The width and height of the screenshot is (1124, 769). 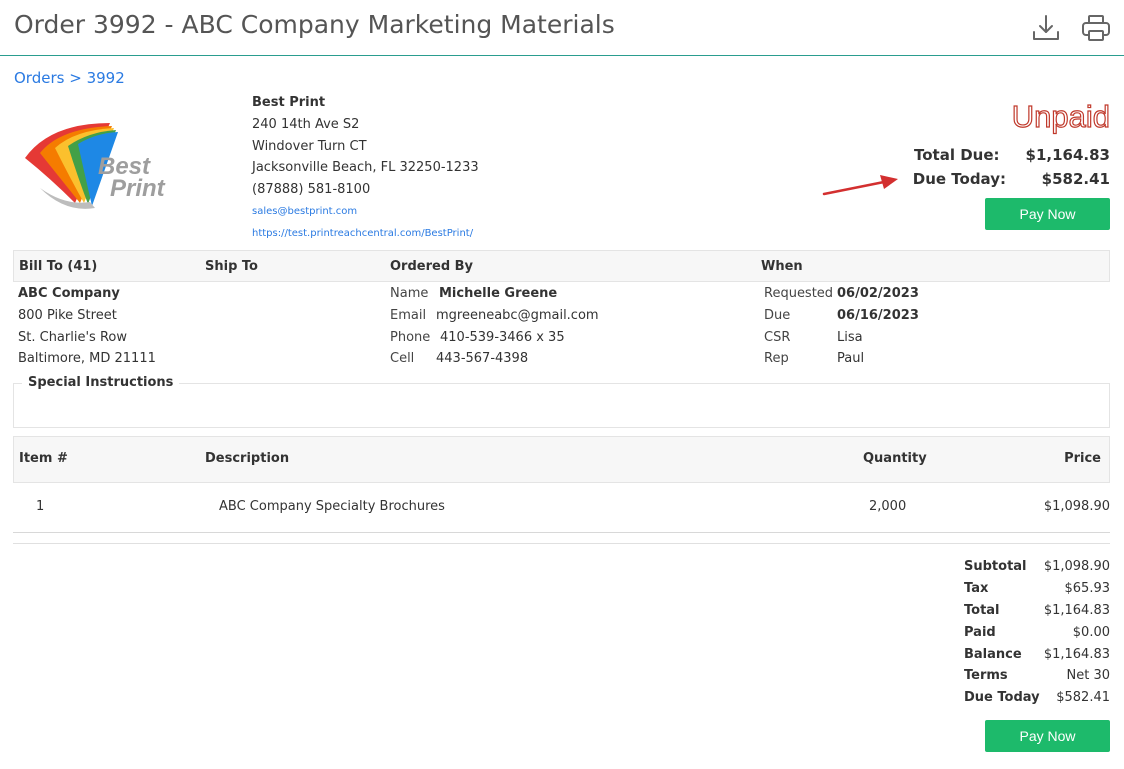 What do you see at coordinates (410, 337) in the screenshot?
I see `ordered-by-phone-label: Phone` at bounding box center [410, 337].